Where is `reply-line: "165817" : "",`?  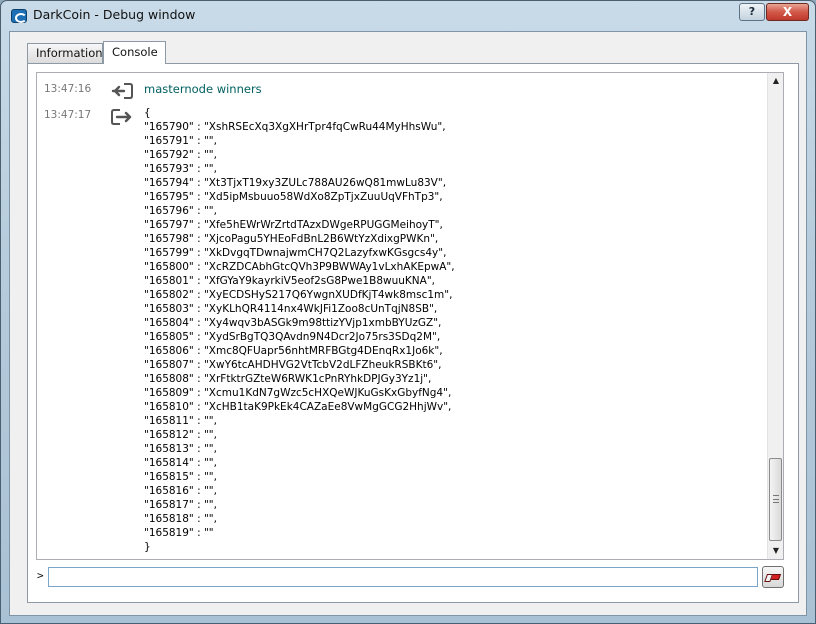
reply-line: "165817" : "", is located at coordinates (180, 505).